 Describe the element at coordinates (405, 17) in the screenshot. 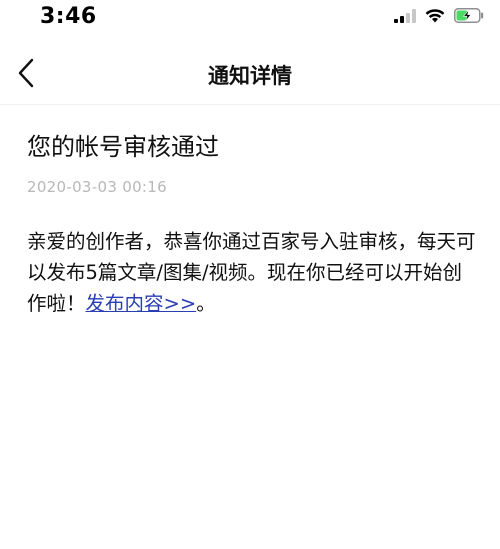

I see `signal-icon` at that location.